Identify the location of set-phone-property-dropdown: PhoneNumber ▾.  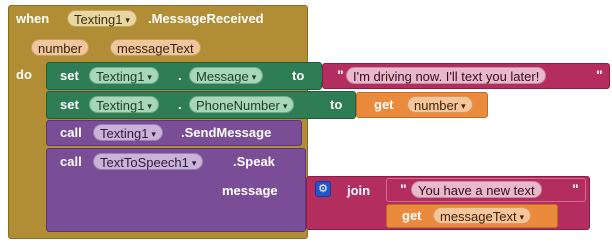
(242, 104).